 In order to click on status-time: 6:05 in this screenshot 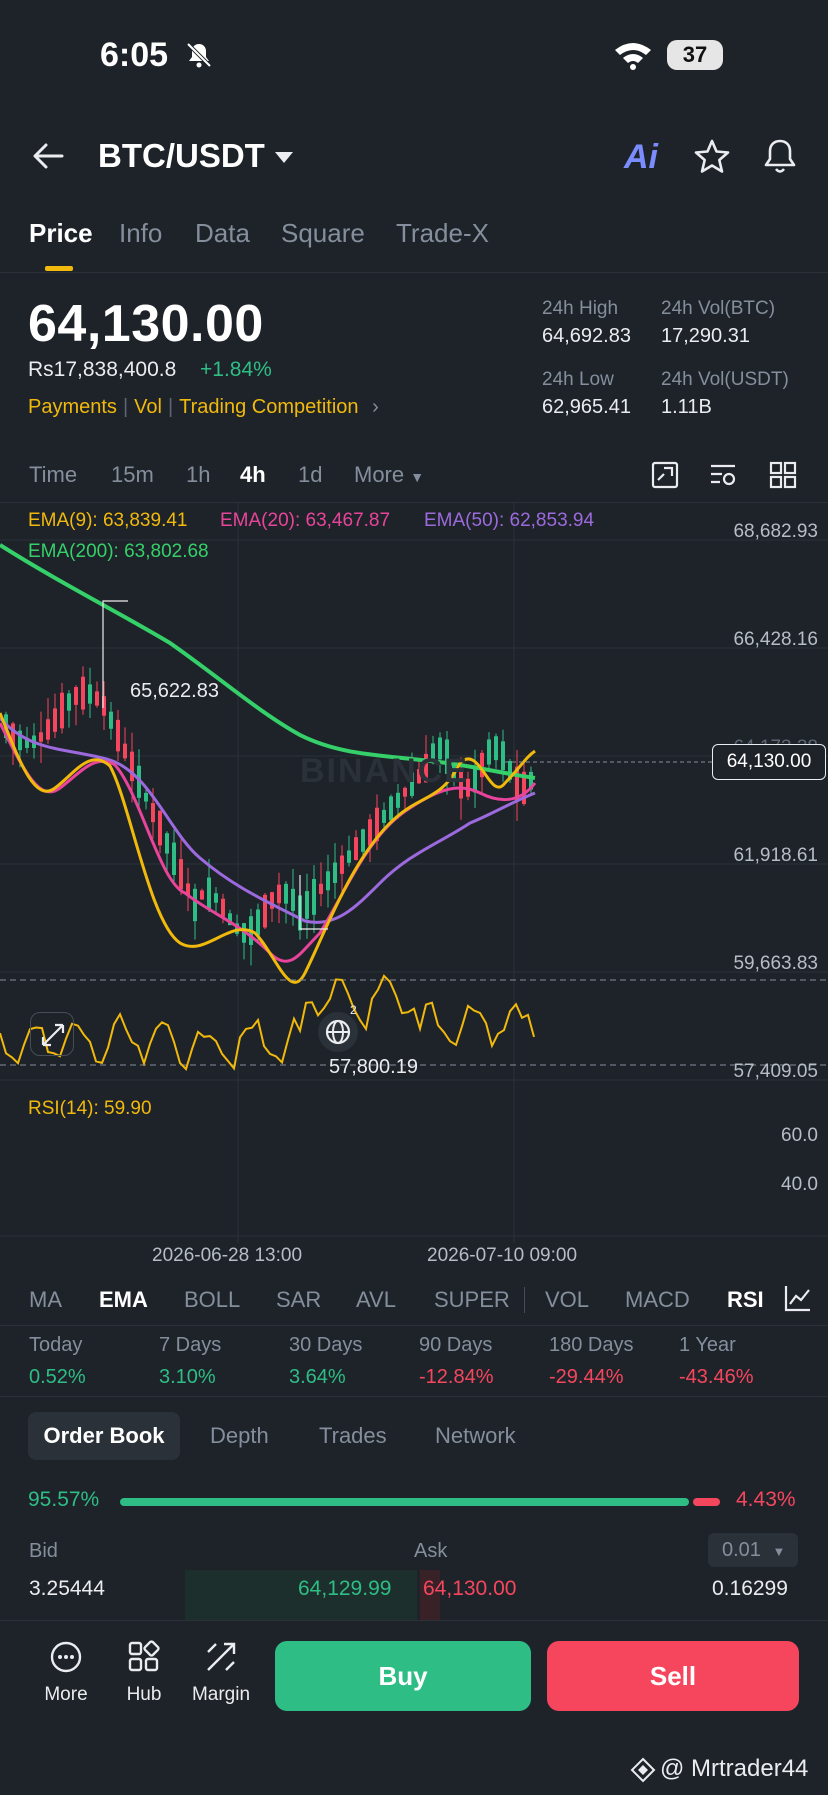, I will do `click(134, 55)`.